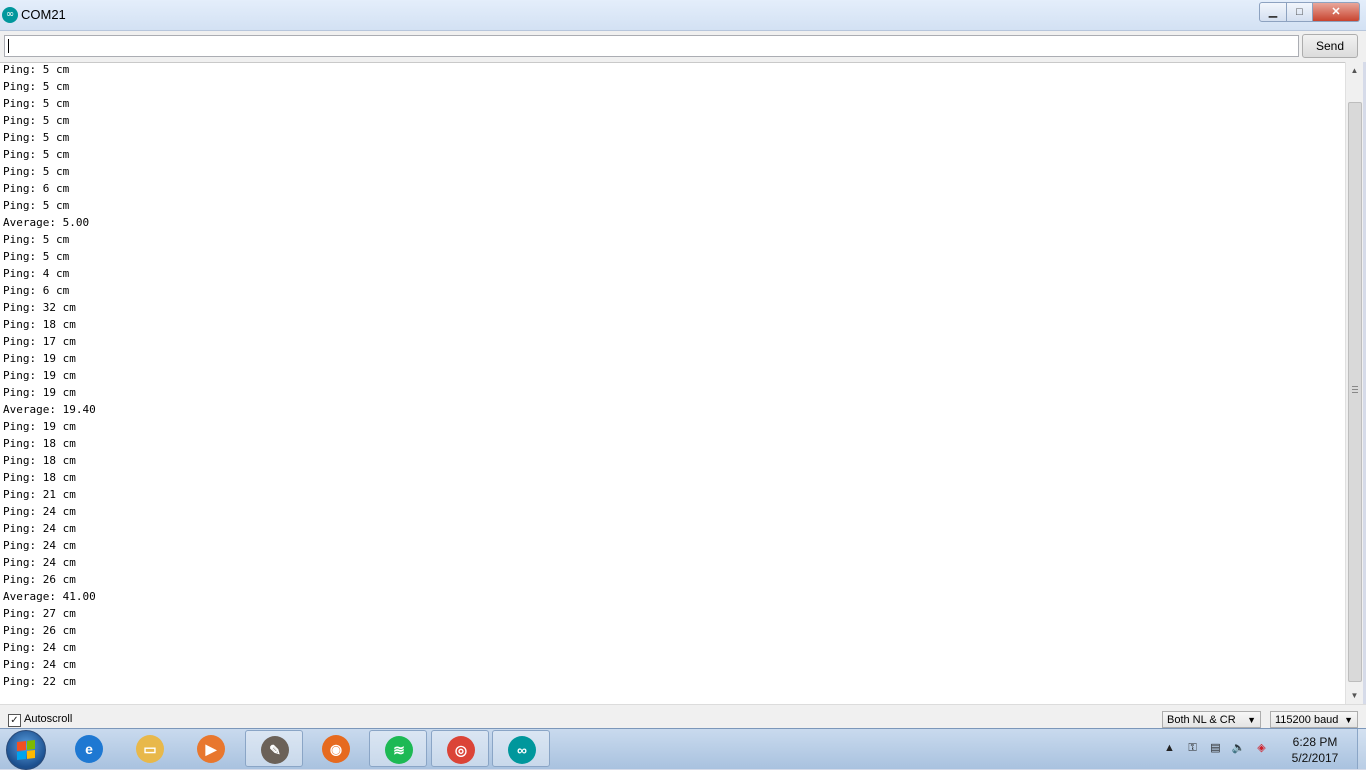 Image resolution: width=1366 pixels, height=770 pixels. I want to click on window-controls: ▁ □ ✕, so click(1309, 12).